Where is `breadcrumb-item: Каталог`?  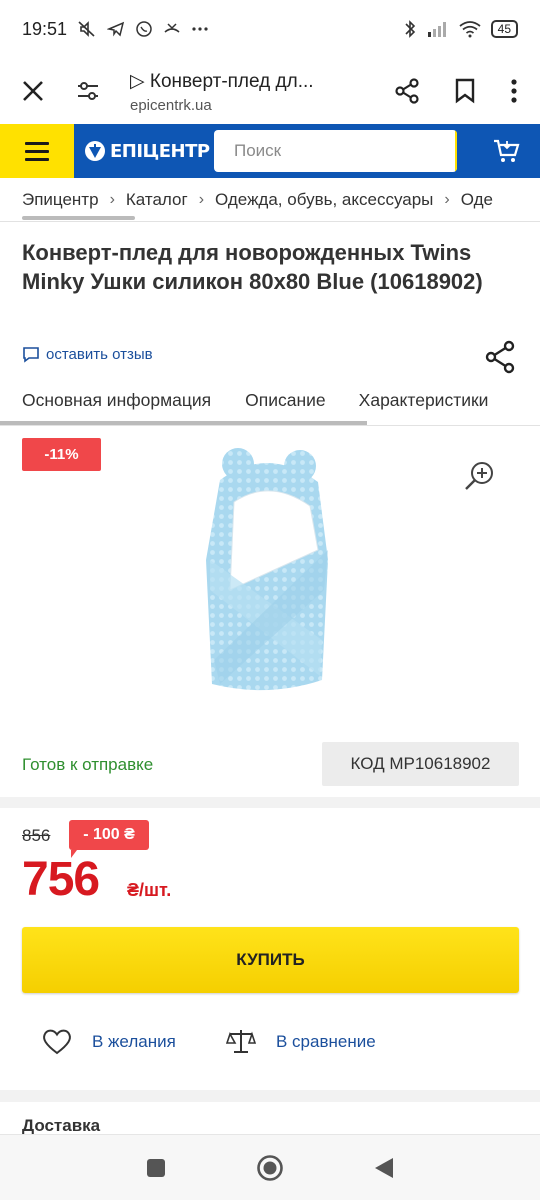 breadcrumb-item: Каталог is located at coordinates (157, 200).